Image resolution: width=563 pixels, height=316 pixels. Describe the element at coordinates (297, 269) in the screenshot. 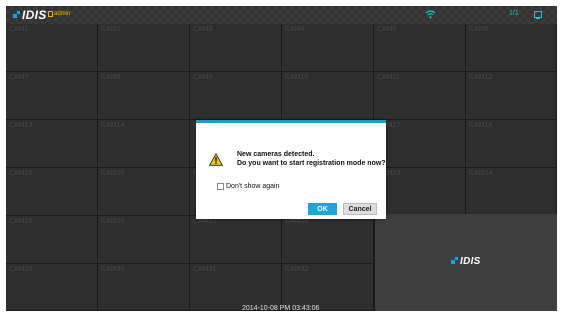

I see `camera-label: CAM32` at that location.